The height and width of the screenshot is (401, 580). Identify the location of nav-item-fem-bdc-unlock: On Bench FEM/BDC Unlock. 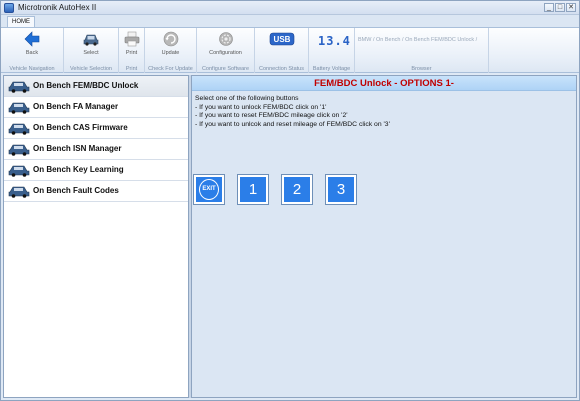
(96, 86).